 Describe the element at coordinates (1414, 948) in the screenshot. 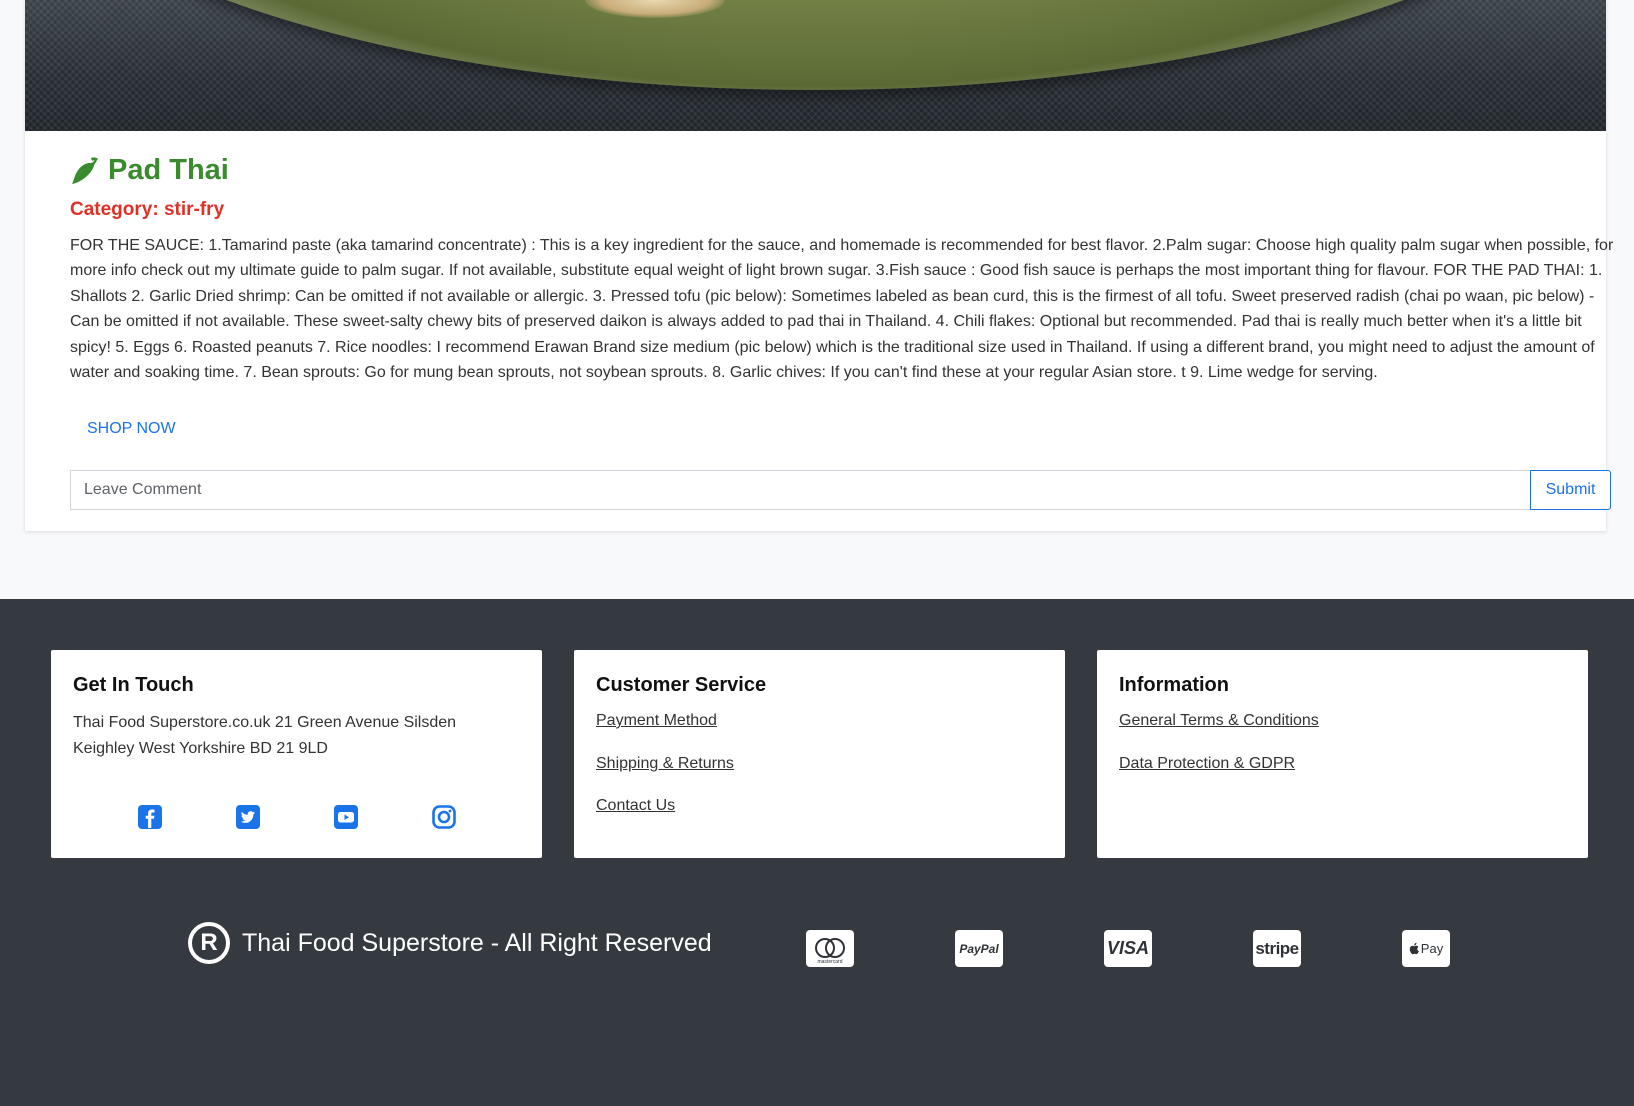

I see `apple-logo-icon` at that location.